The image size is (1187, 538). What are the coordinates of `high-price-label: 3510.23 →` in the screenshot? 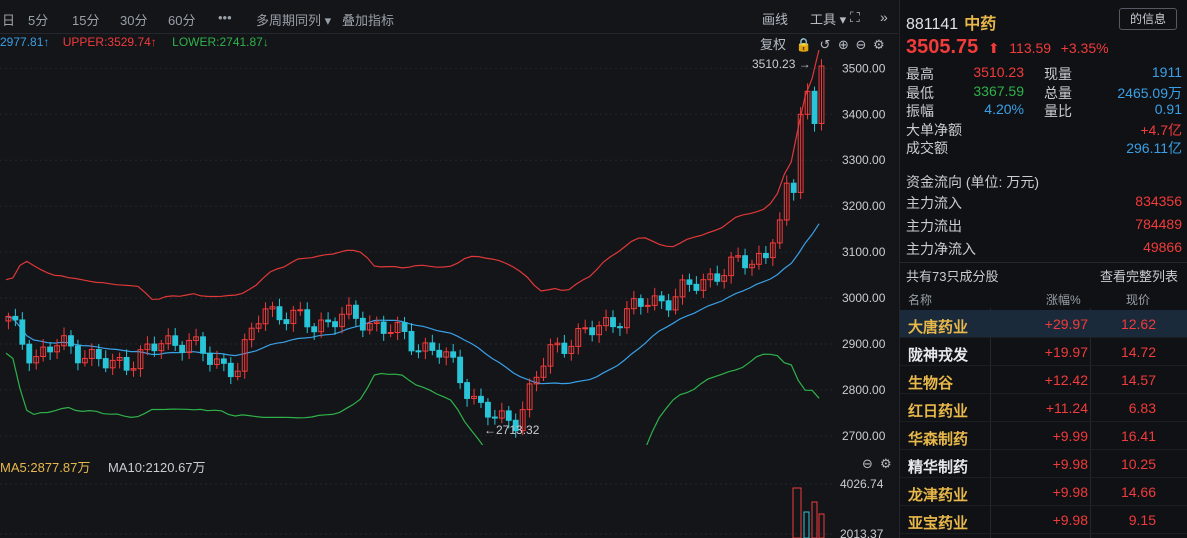 It's located at (781, 64).